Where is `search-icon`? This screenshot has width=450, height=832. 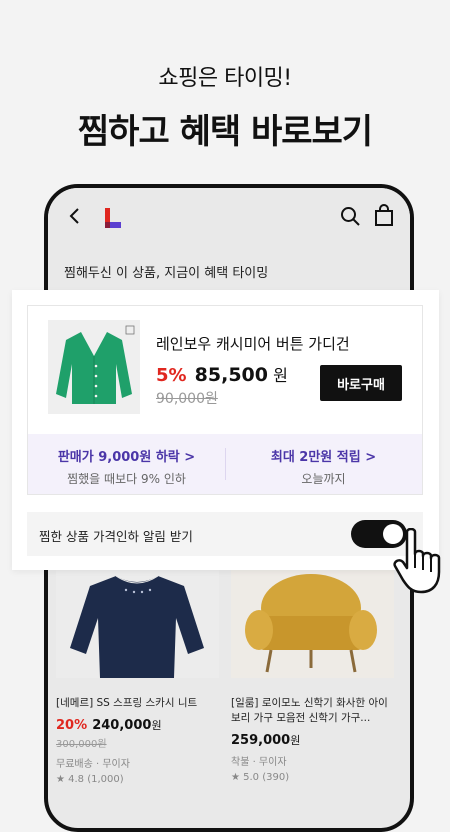 search-icon is located at coordinates (350, 216).